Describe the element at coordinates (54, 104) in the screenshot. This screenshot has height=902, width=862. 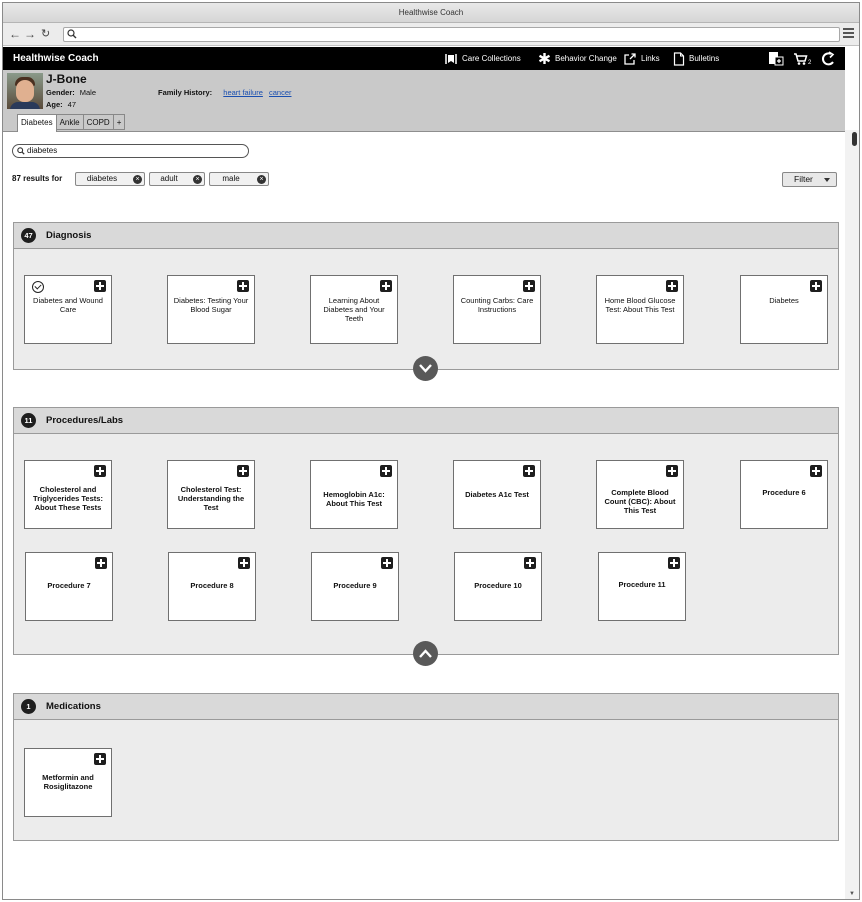
I see `age-label: Age:` at that location.